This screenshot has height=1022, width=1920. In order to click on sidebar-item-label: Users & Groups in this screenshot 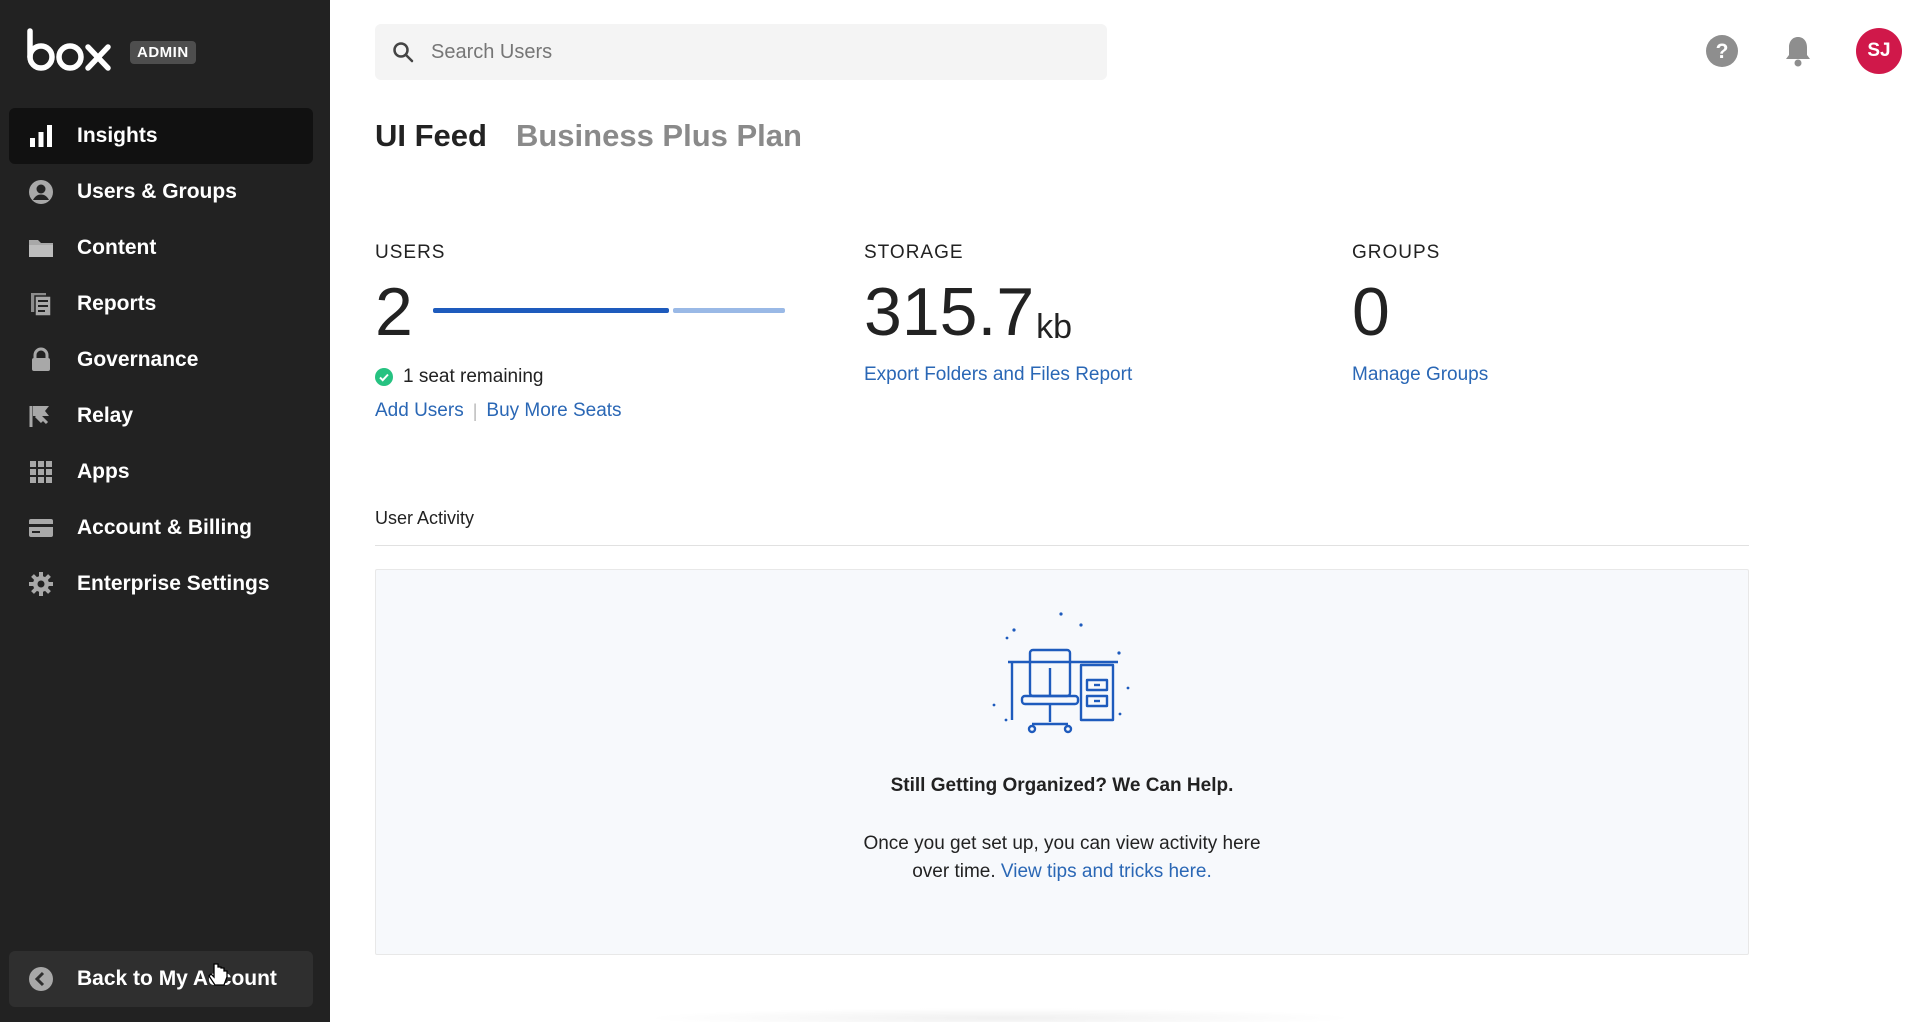, I will do `click(157, 191)`.